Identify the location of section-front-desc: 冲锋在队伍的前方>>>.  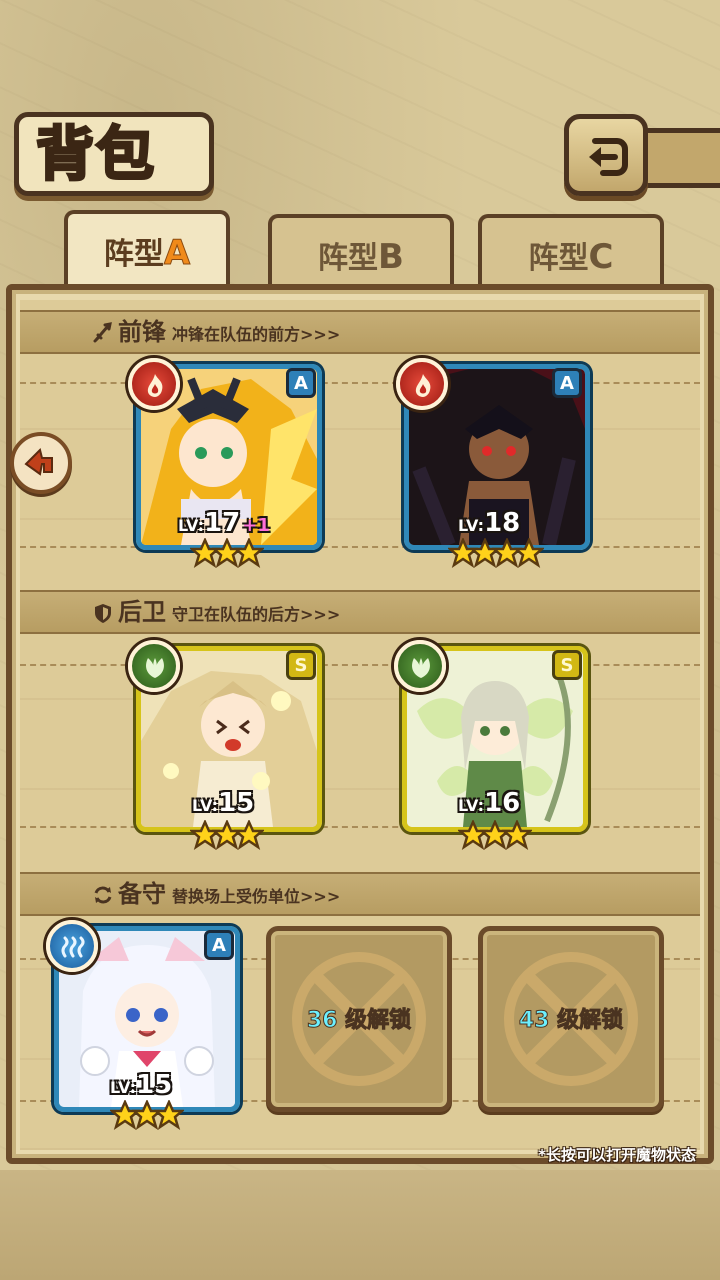
(256, 334).